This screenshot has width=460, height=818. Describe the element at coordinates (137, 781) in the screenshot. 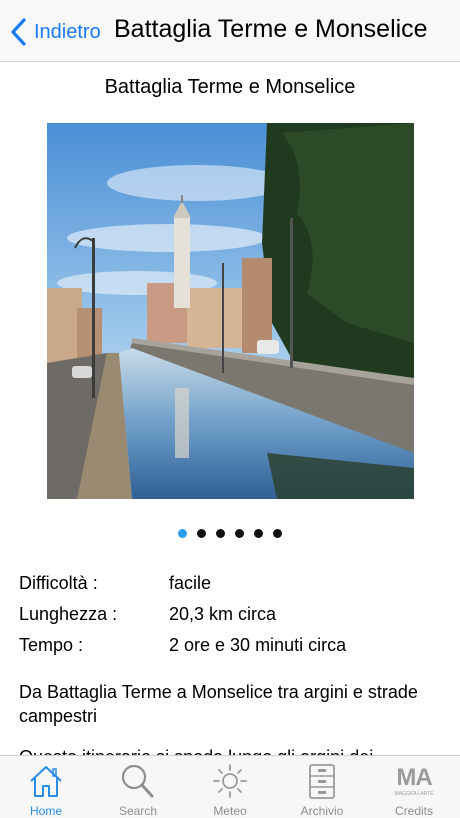

I see `search-icon` at that location.